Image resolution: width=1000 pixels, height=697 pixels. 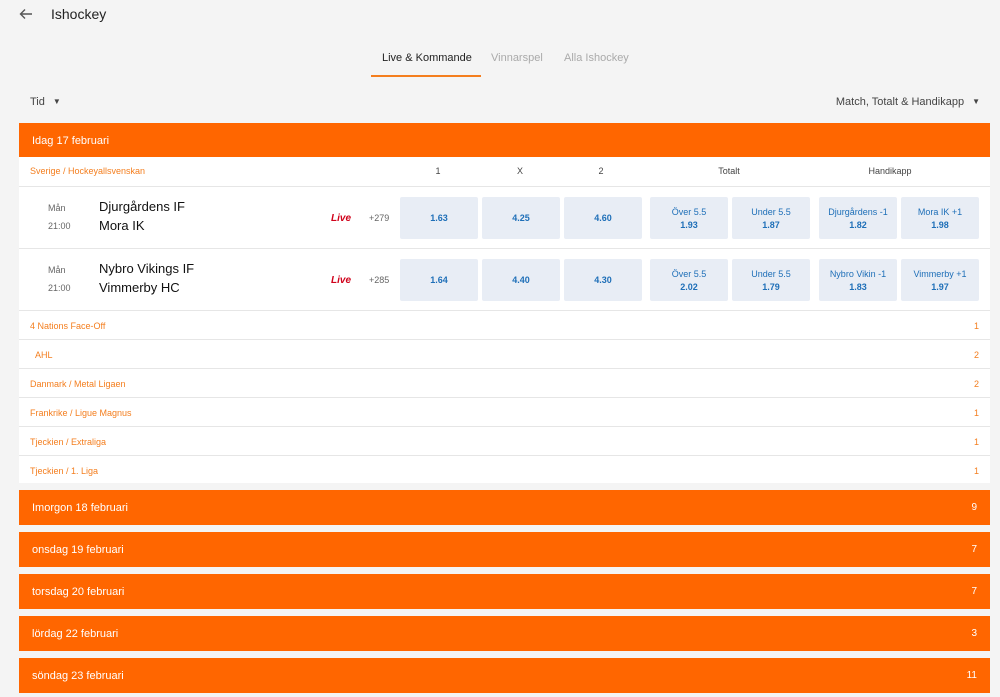 I want to click on page-title: Ishockey, so click(x=79, y=14).